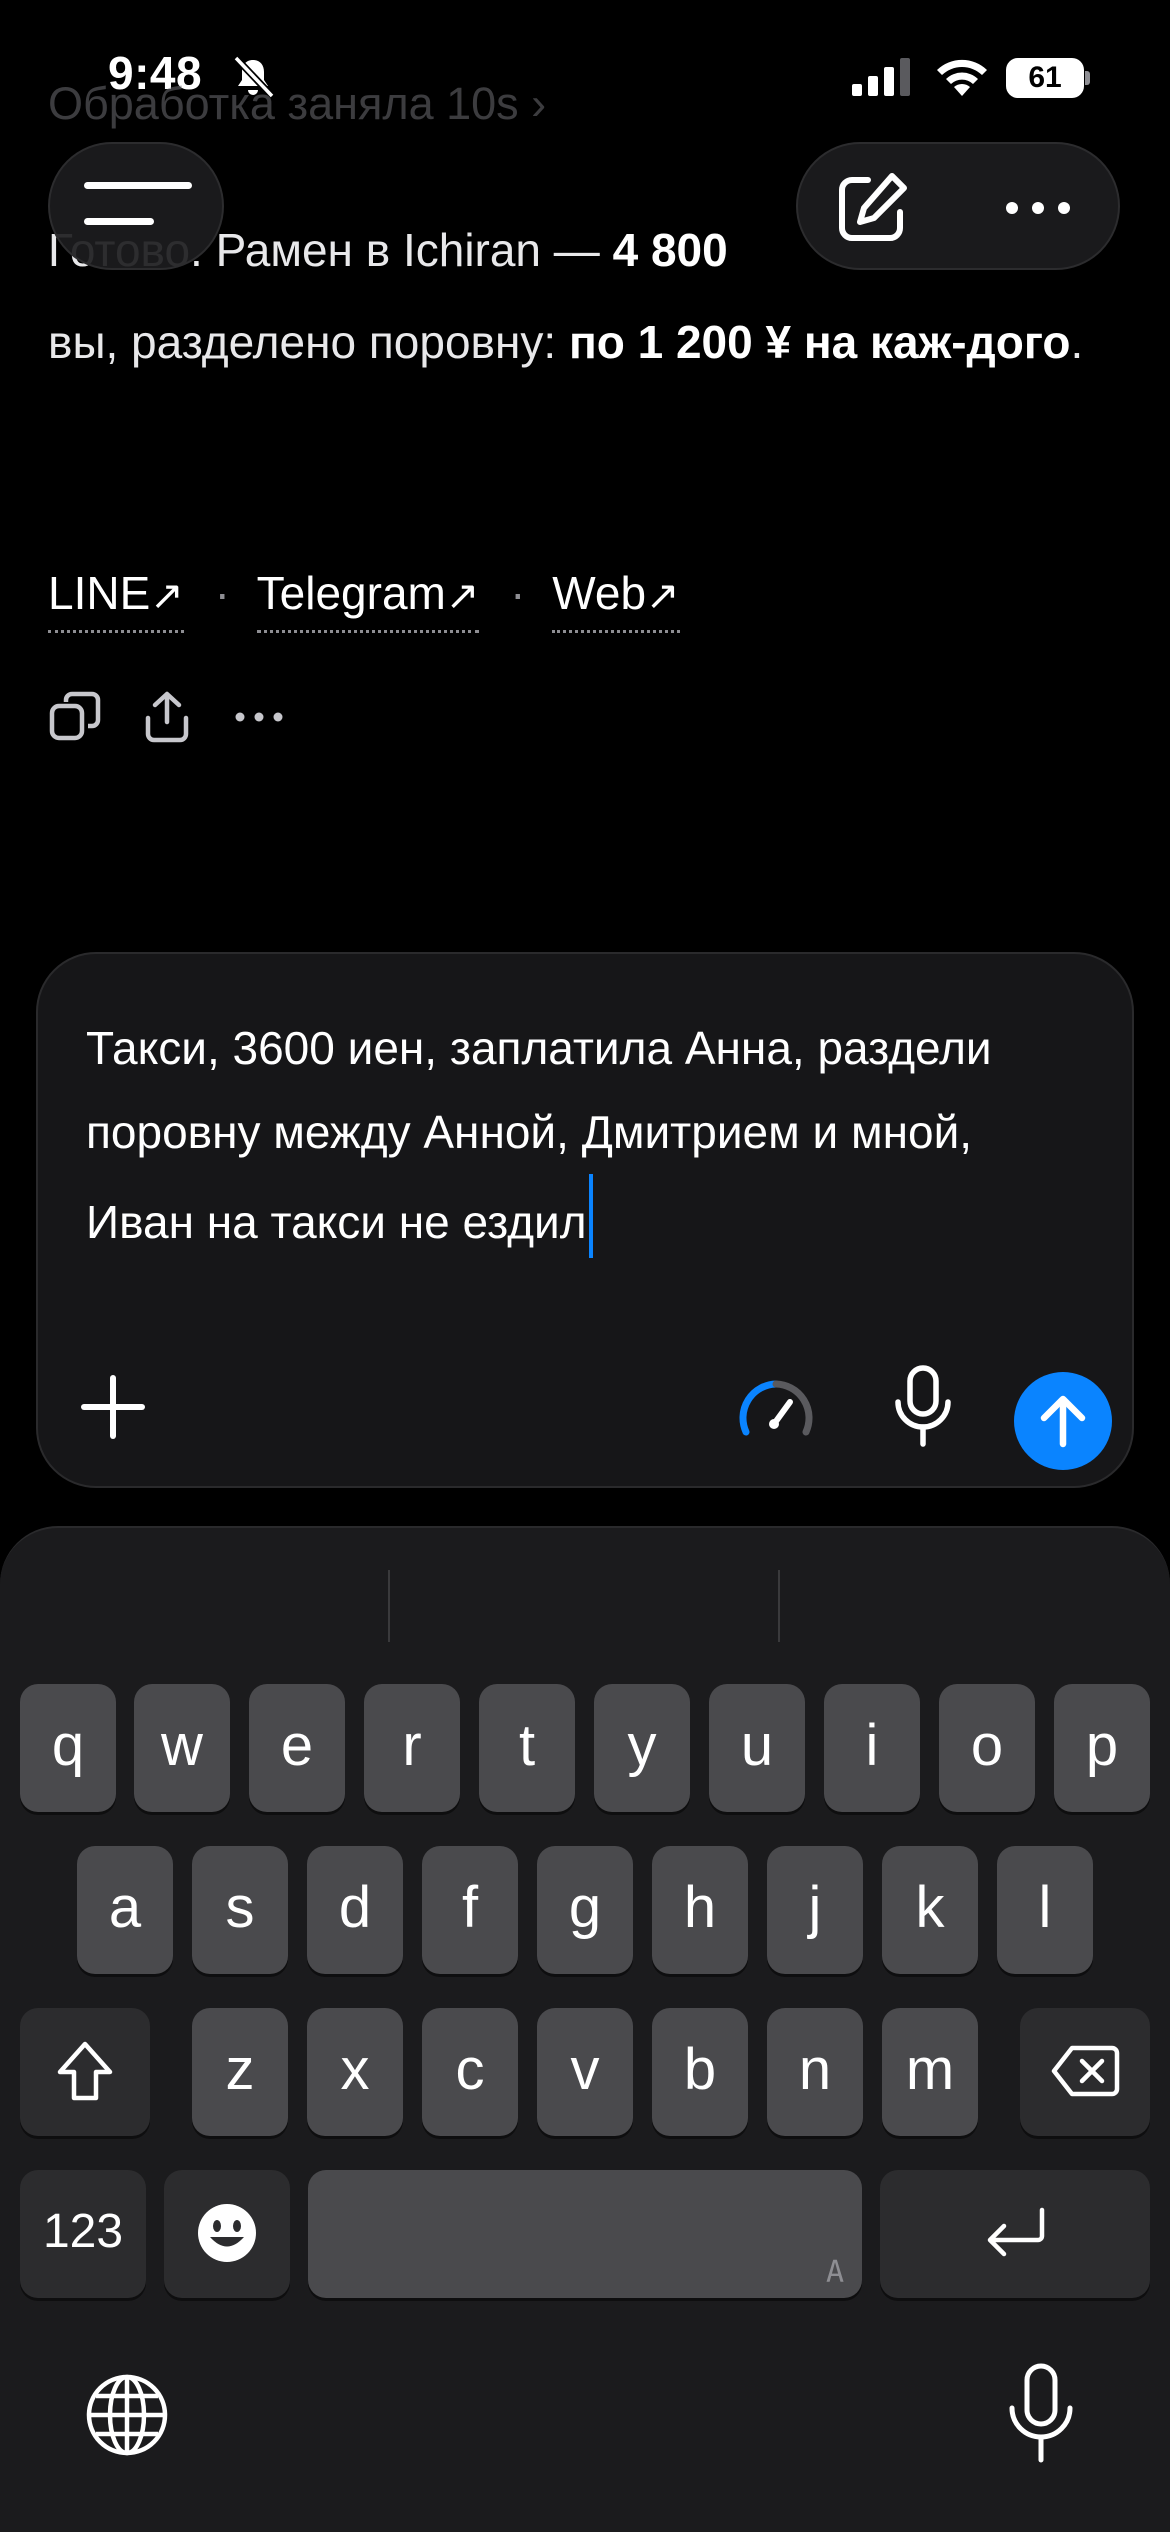 This screenshot has width=1170, height=2532. I want to click on key-b: b, so click(700, 2072).